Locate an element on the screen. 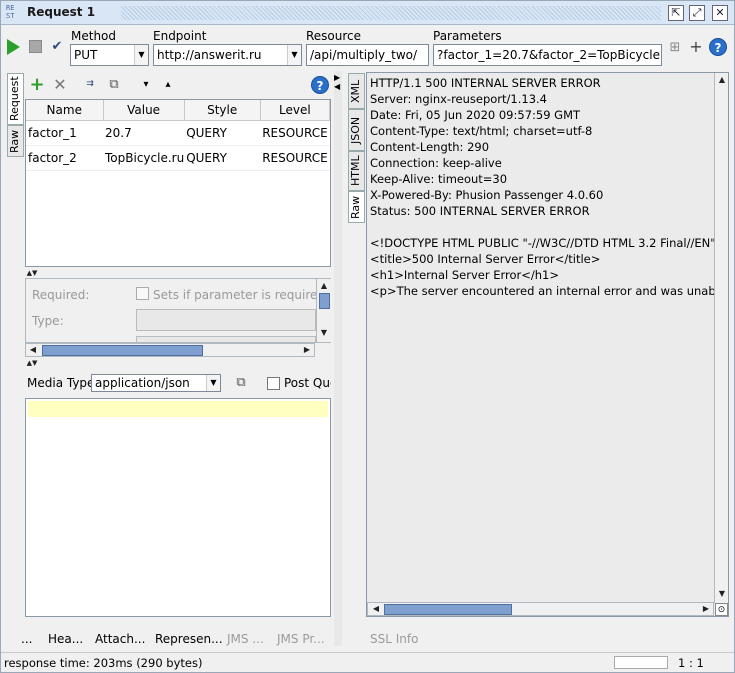  response-line: Date: Fri, 05 Jun 2020 09:57:59 GMT is located at coordinates (475, 115).